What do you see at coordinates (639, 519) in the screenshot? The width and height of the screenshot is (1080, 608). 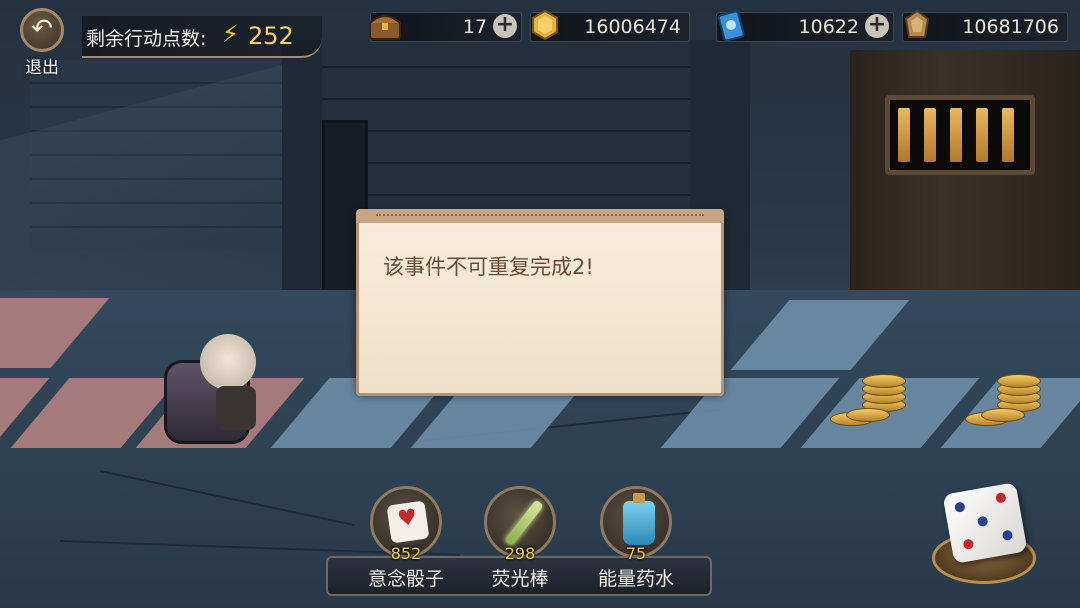 I see `energy-potion-icon` at bounding box center [639, 519].